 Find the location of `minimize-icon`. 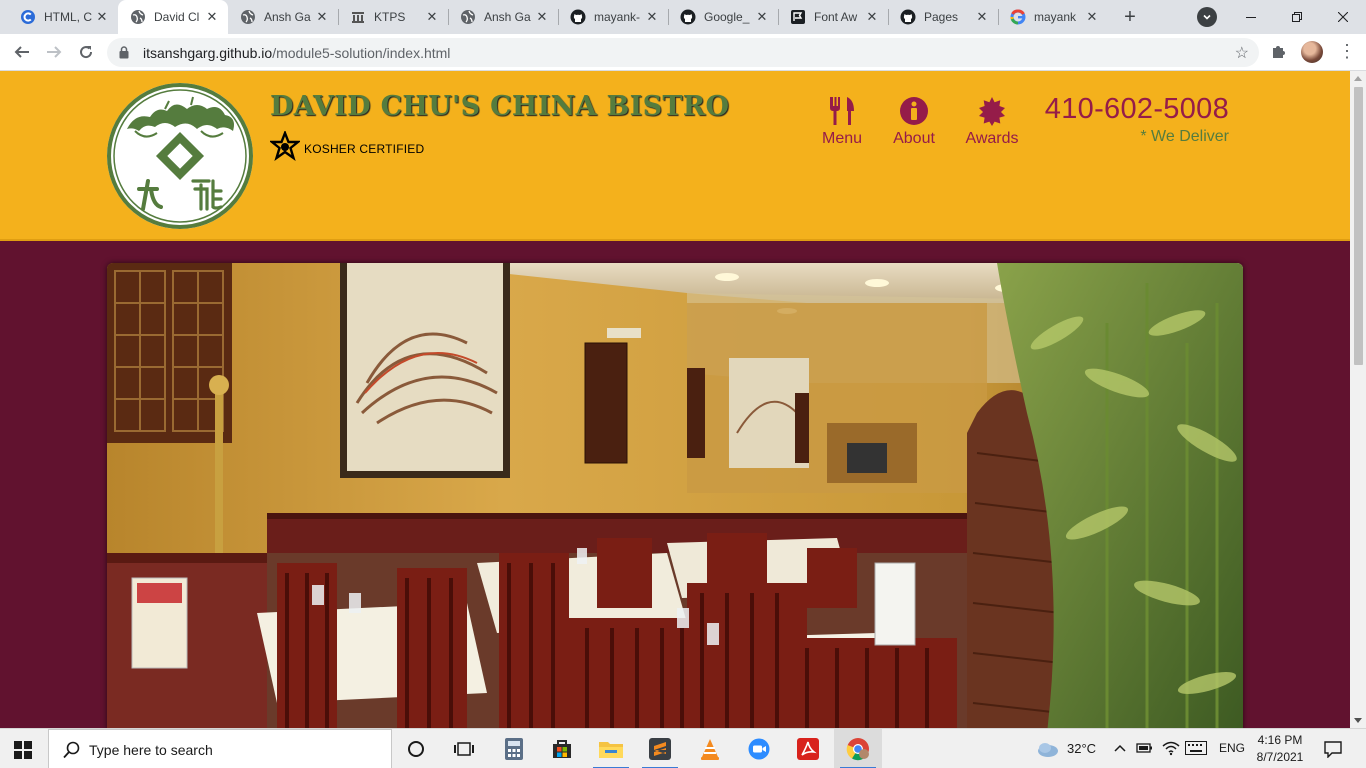

minimize-icon is located at coordinates (1251, 17).